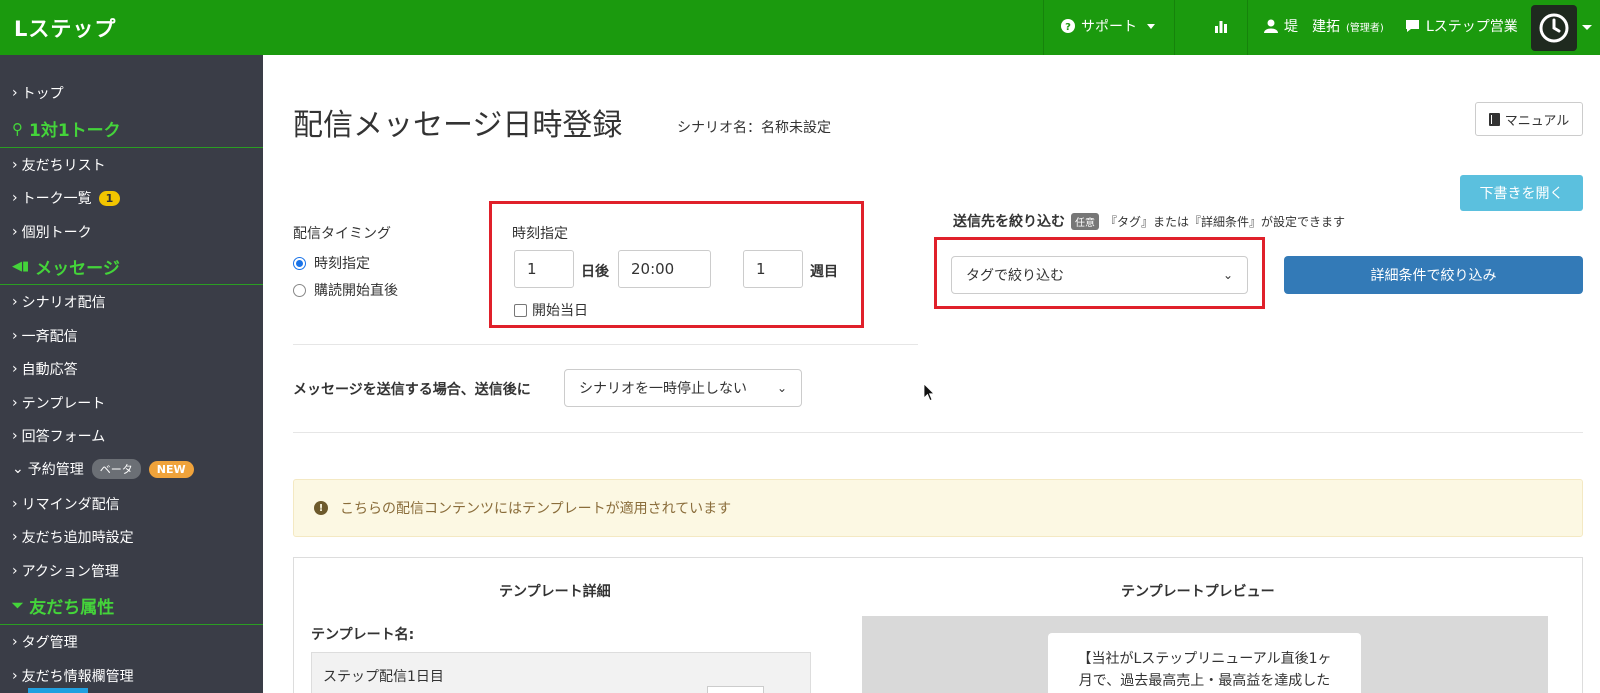 The height and width of the screenshot is (693, 1600). Describe the element at coordinates (1324, 26) in the screenshot. I see `user-menu: 堤 建拓 (管理者)` at that location.